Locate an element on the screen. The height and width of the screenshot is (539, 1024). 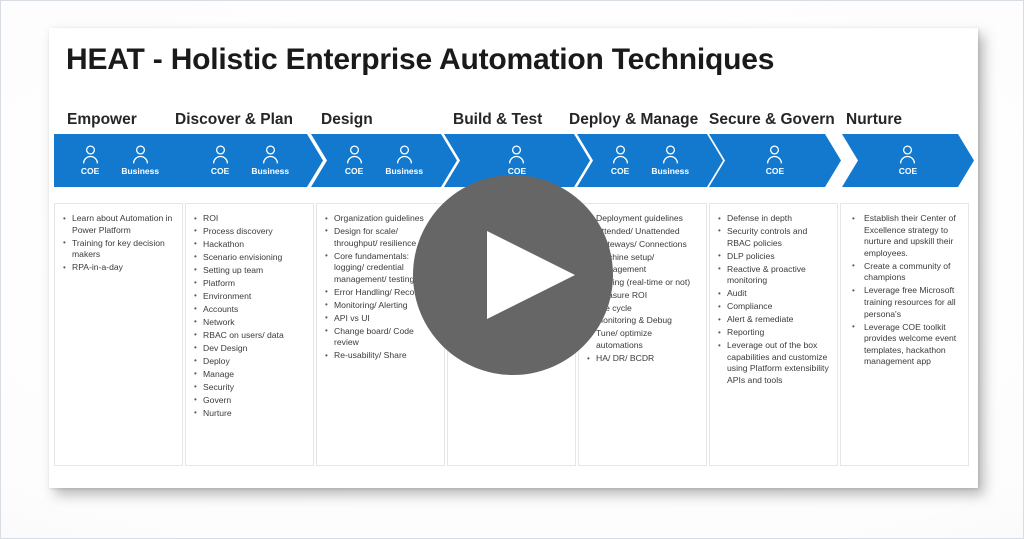
video-play-button is located at coordinates (513, 275).